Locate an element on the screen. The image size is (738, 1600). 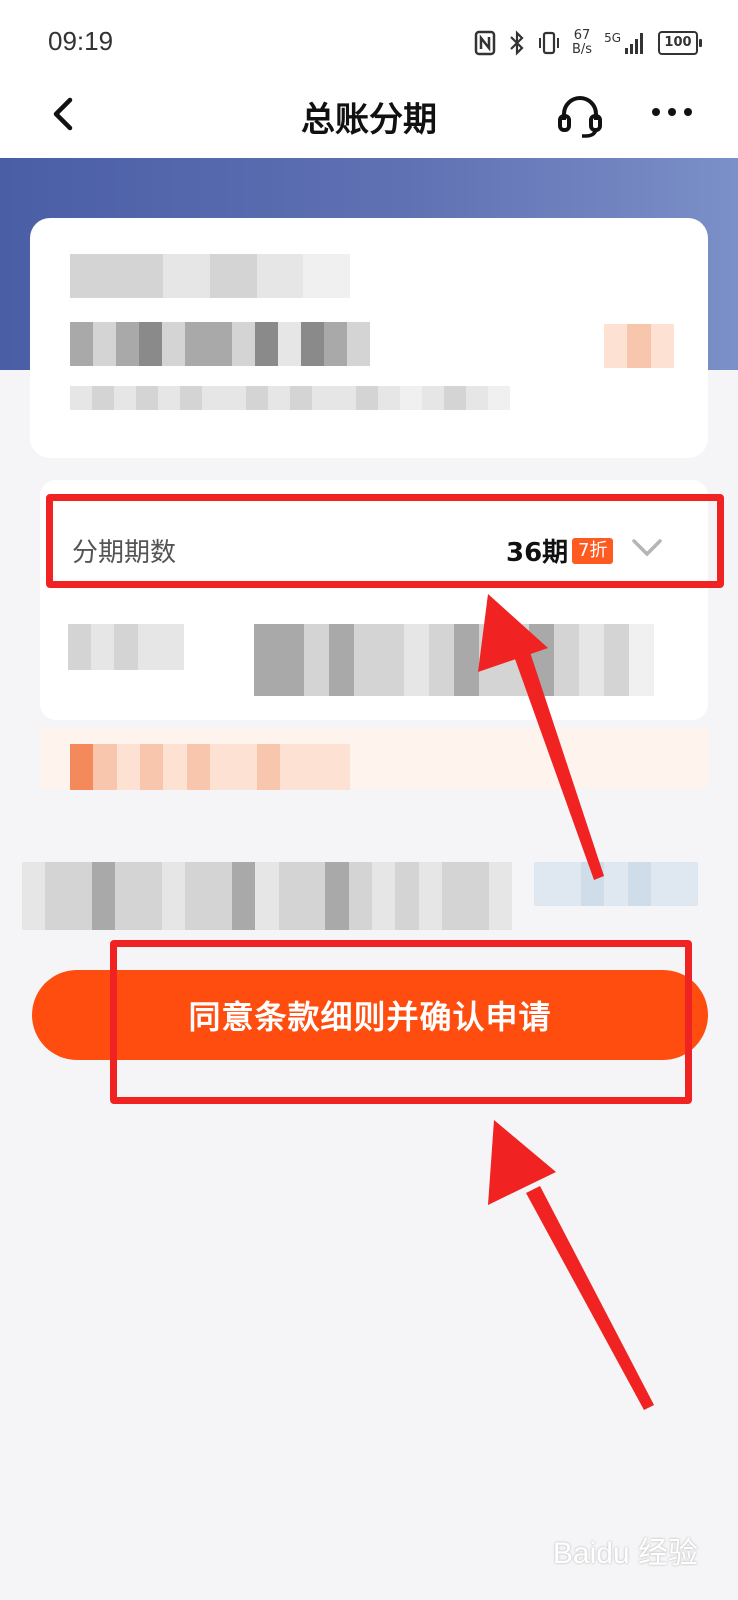
status-icons: 67 B/s 5G 100 is located at coordinates (588, 43).